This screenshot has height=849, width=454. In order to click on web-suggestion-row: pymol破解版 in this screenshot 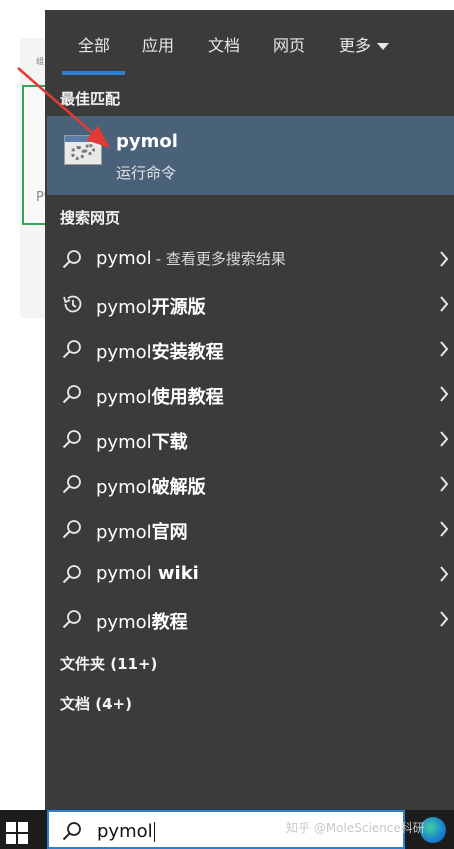, I will do `click(249, 484)`.